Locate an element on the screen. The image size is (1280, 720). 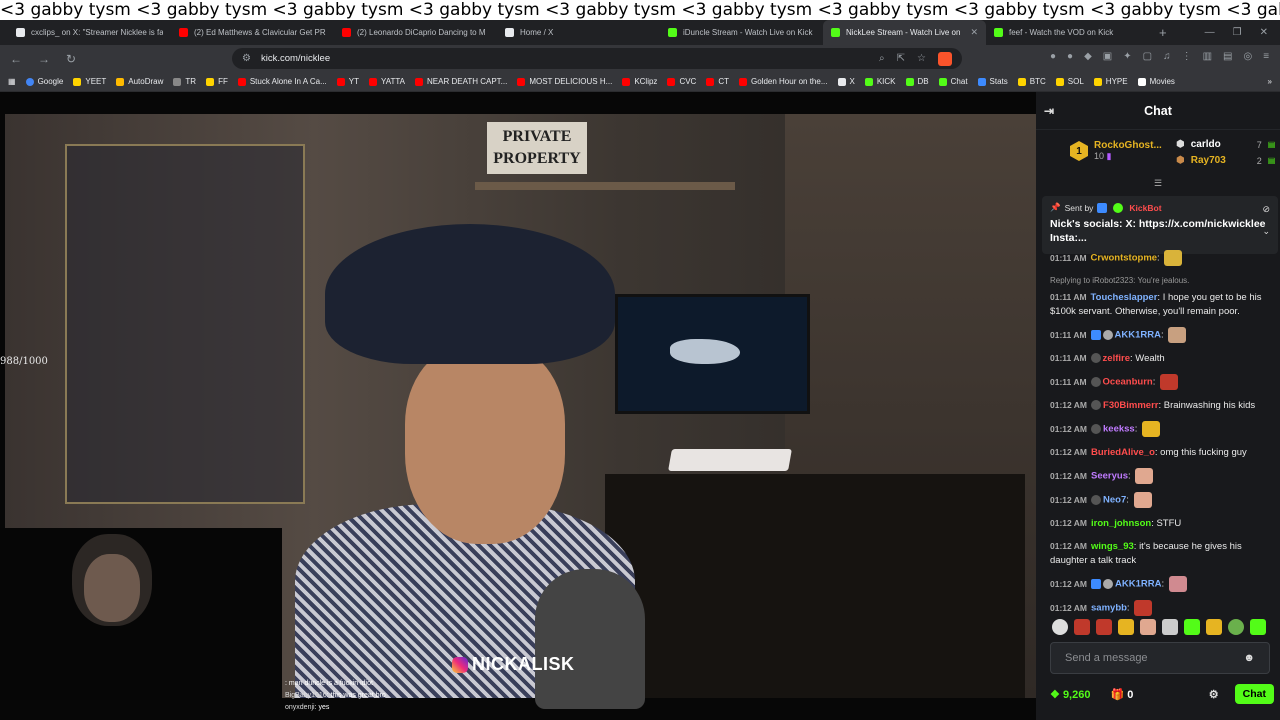
close-window-icon: ✕ is located at coordinates (1264, 32).